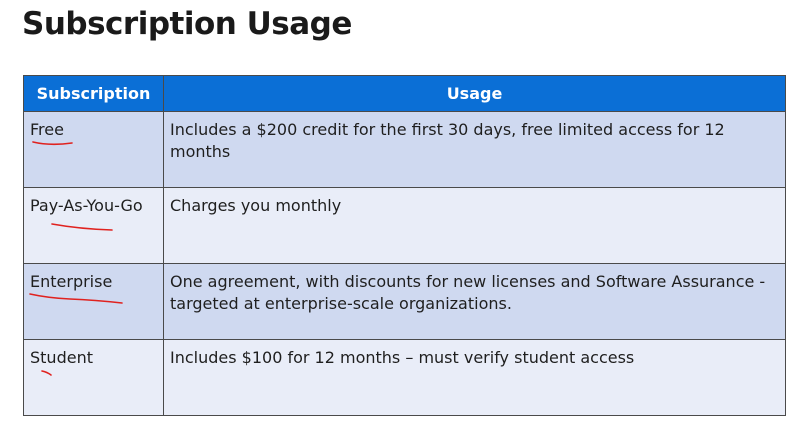  I want to click on subscription-cell: Student, so click(93, 377).